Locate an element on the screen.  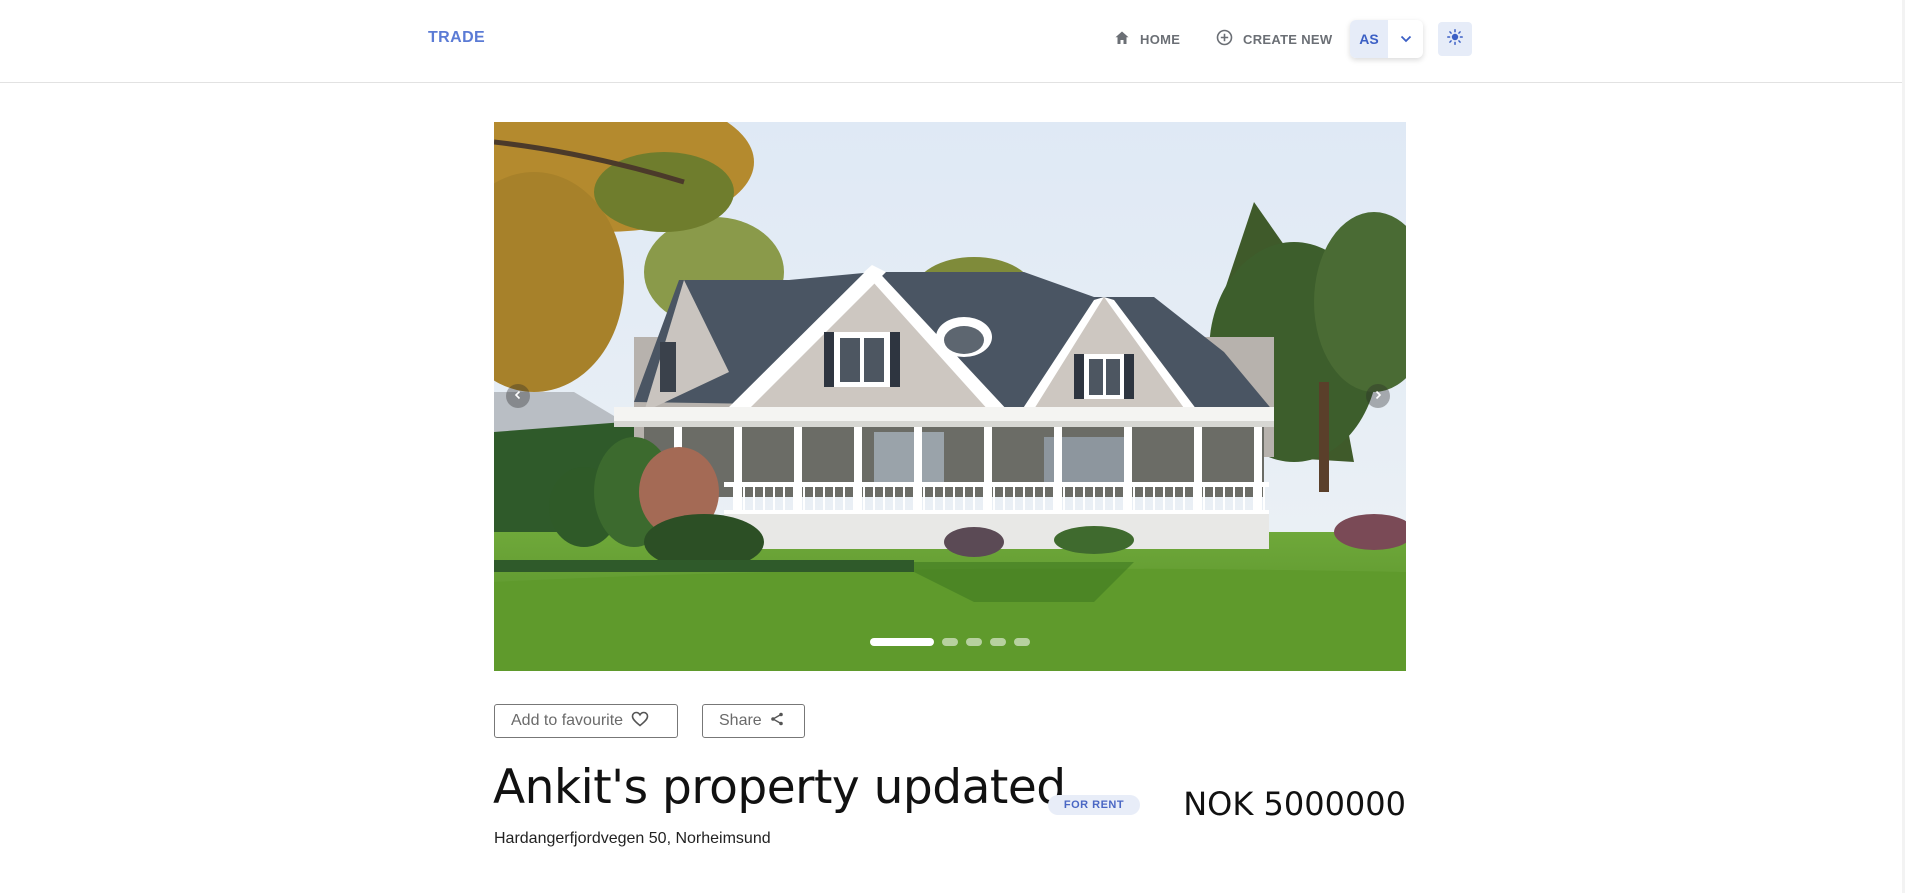
add-to-favourite-button: Add to favourite is located at coordinates (586, 721).